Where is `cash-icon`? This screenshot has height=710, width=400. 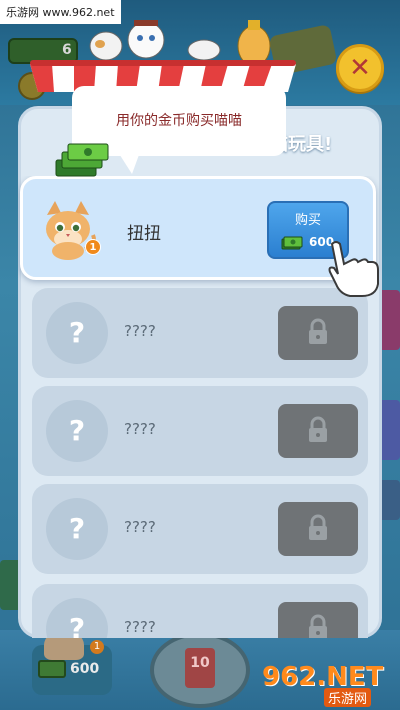 cash-icon is located at coordinates (292, 244).